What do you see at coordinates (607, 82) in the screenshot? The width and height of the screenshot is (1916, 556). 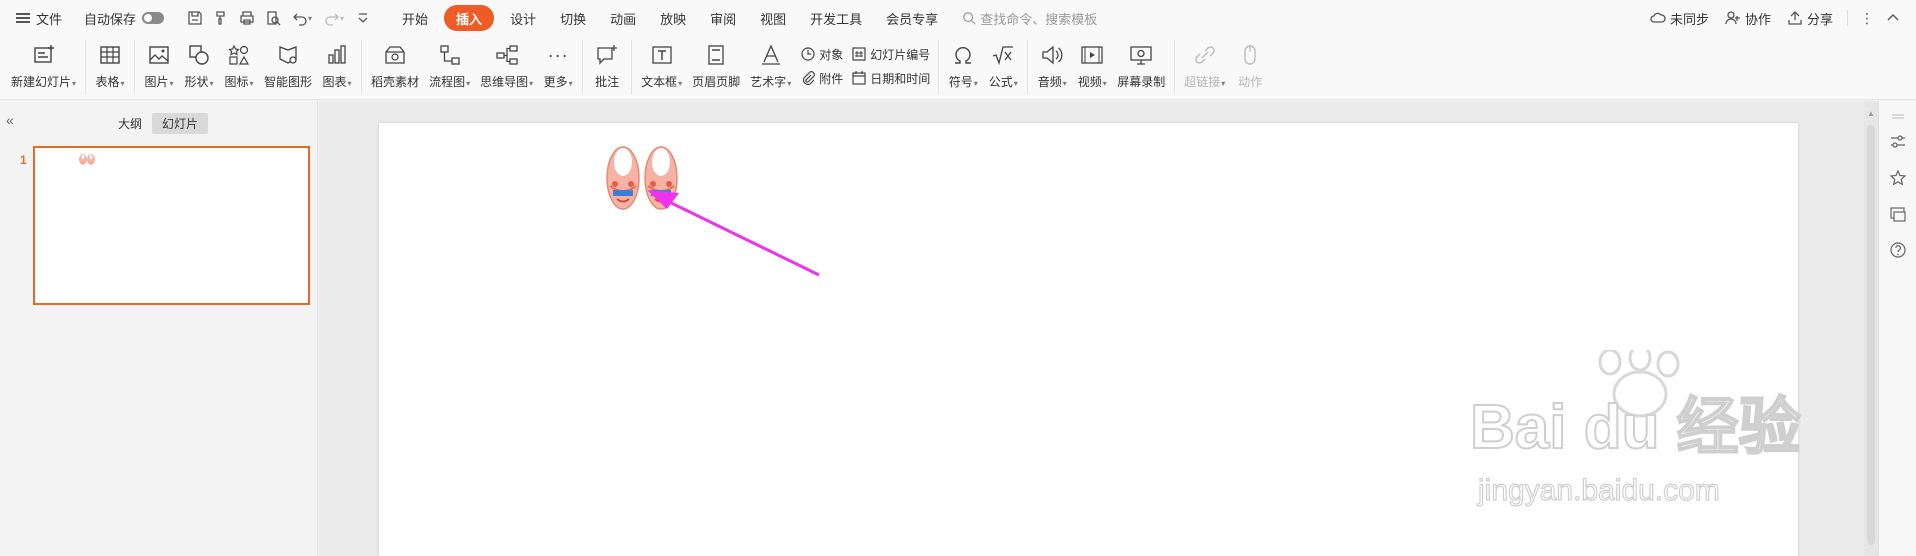 I see `comment-label: 批注` at bounding box center [607, 82].